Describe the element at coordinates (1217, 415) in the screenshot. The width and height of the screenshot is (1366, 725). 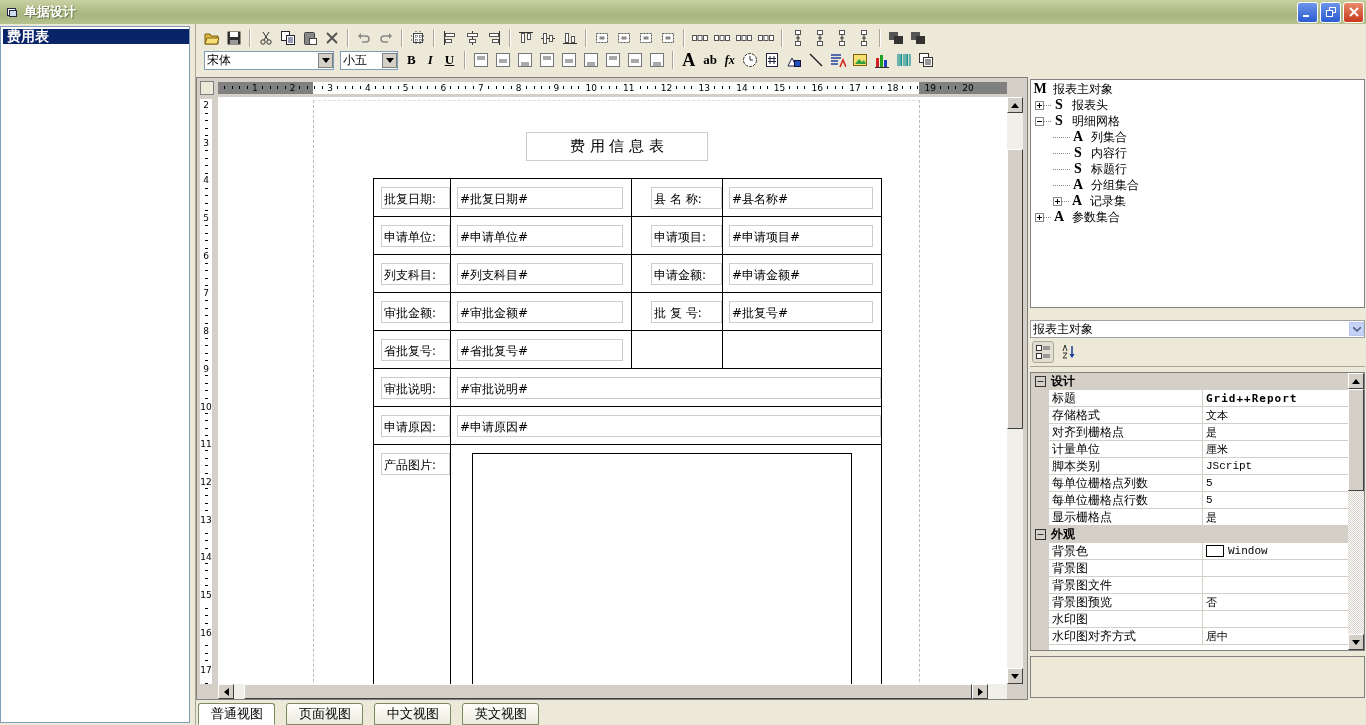
I see `property-value: 文本` at that location.